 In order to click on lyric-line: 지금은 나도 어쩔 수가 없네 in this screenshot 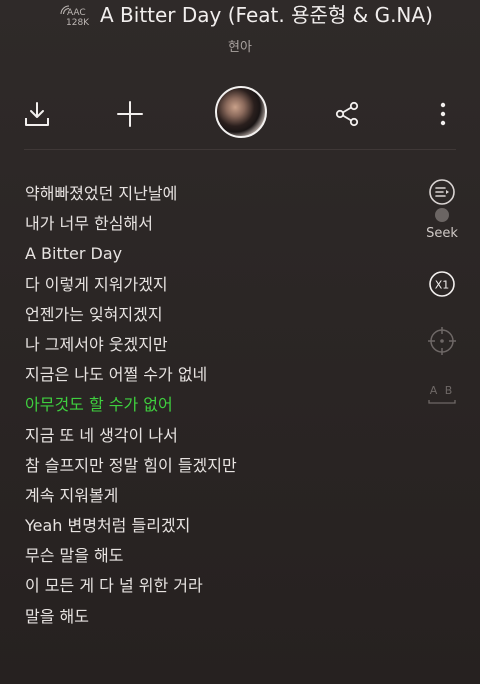, I will do `click(131, 375)`.